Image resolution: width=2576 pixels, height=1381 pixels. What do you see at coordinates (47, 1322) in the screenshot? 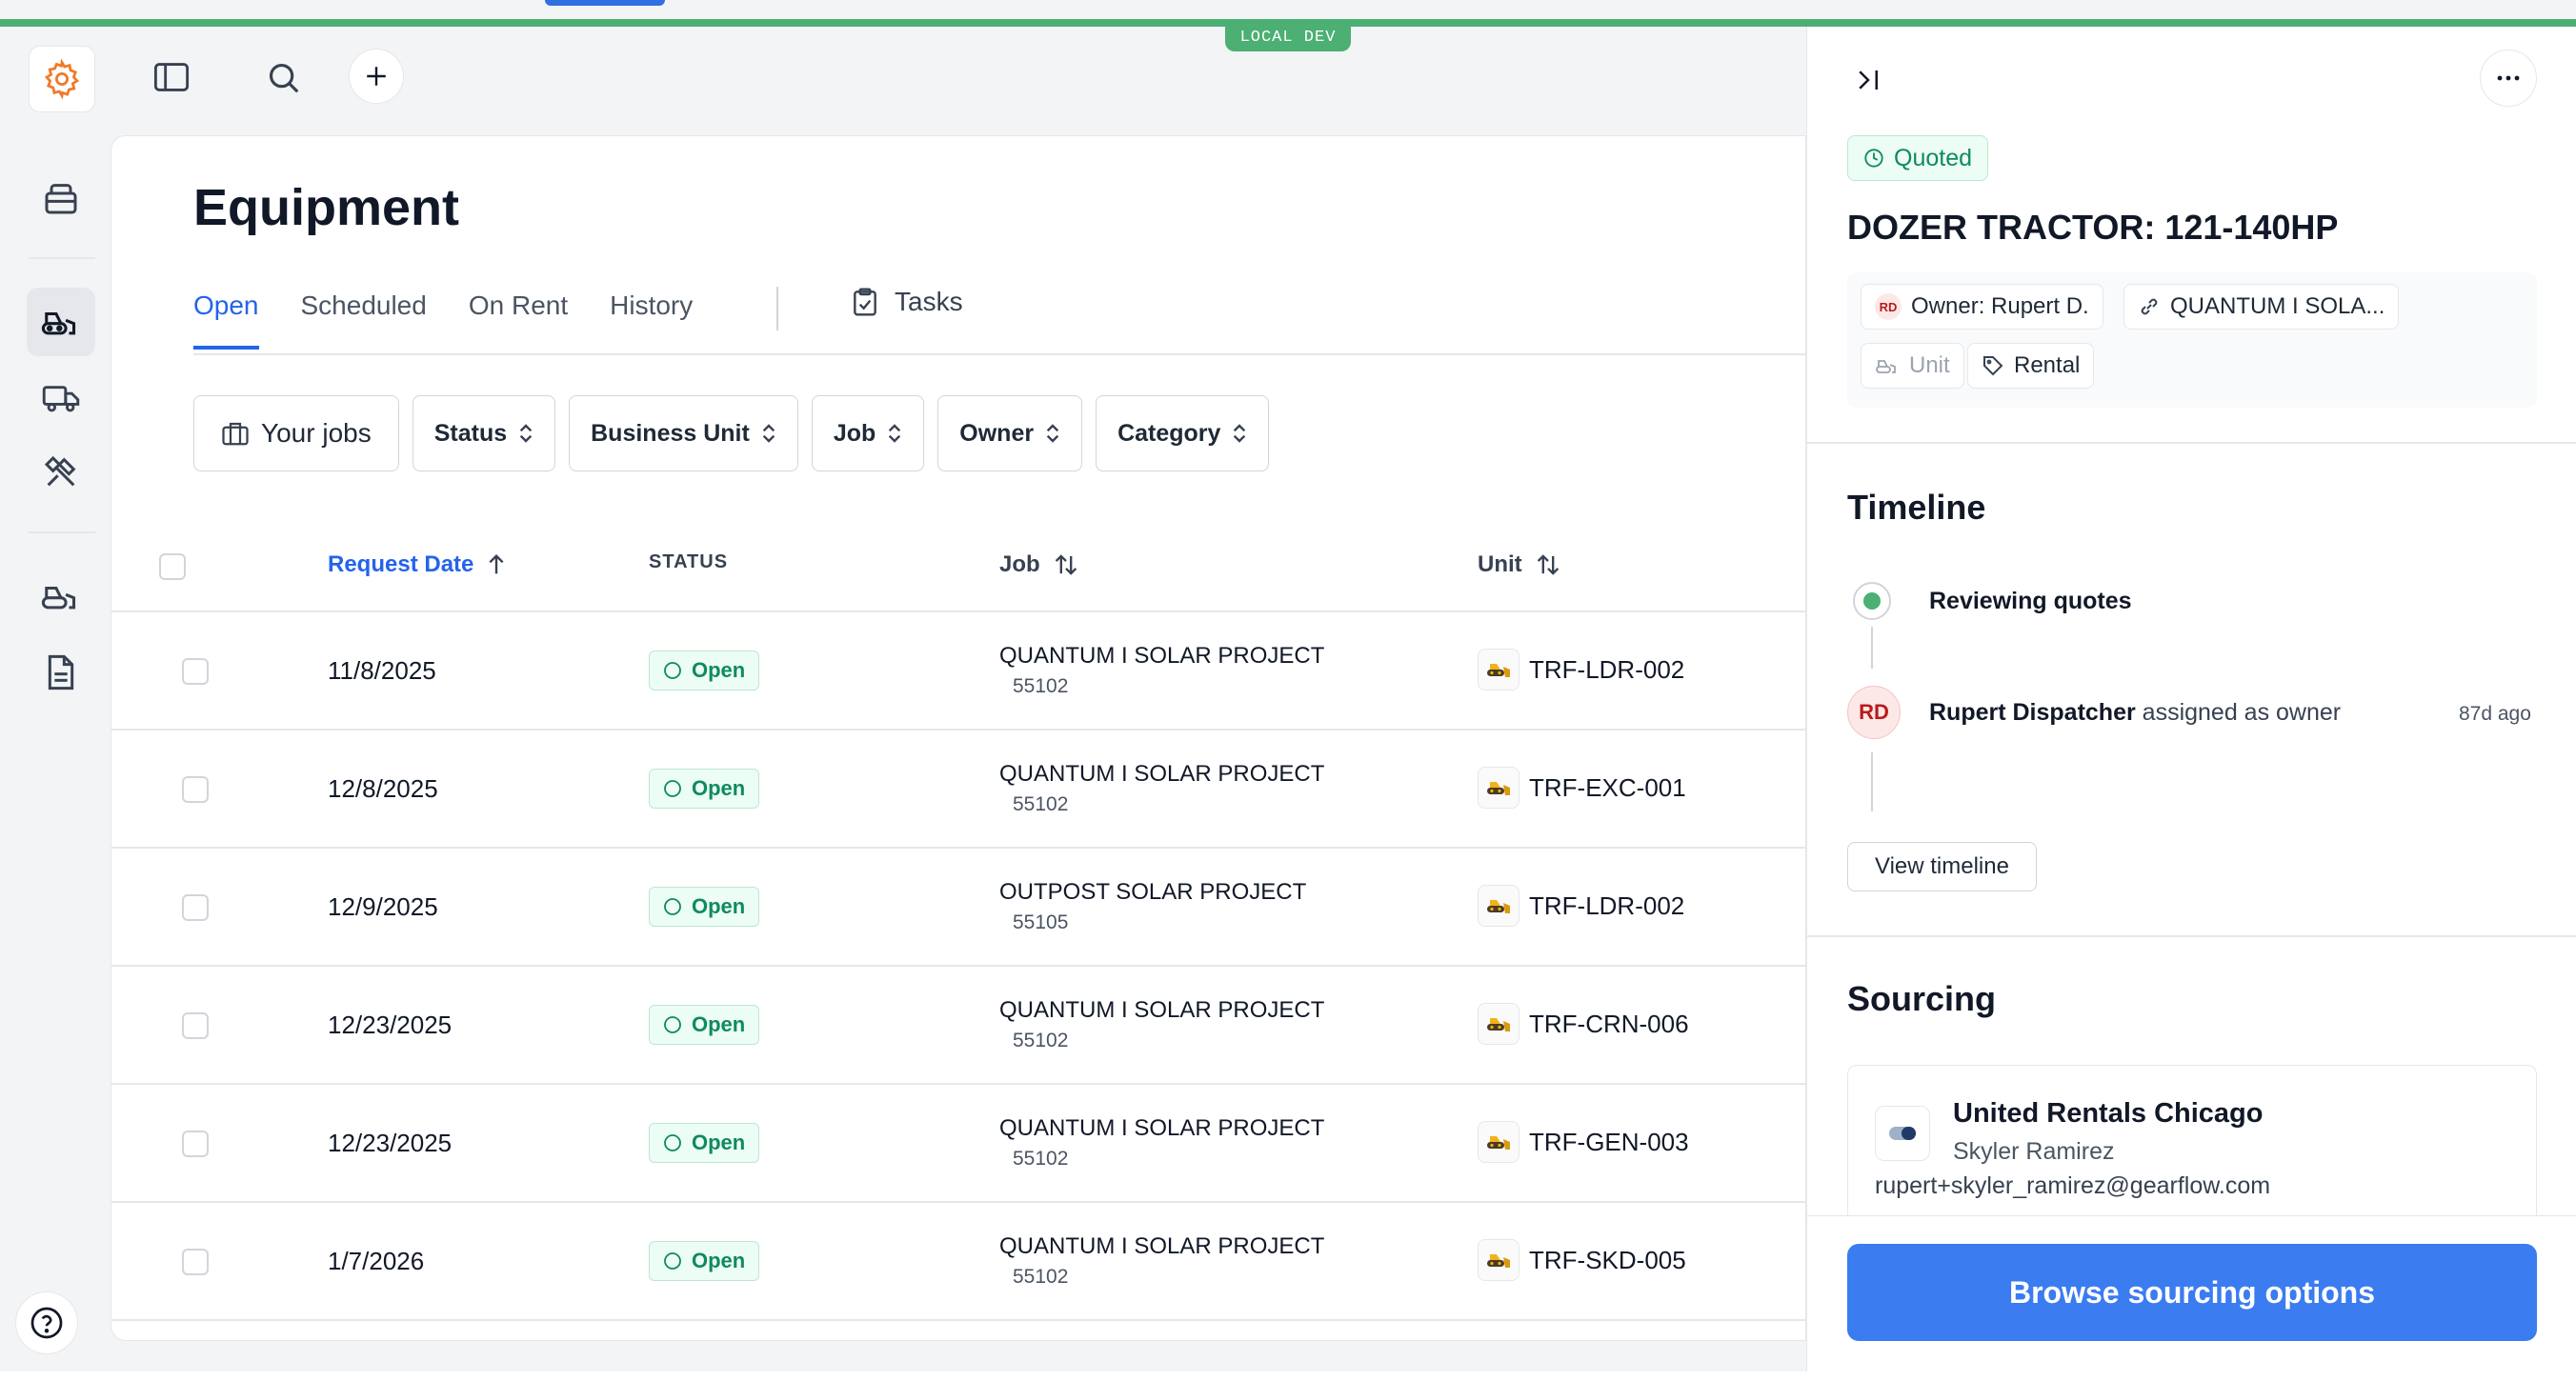
I see `help-button` at bounding box center [47, 1322].